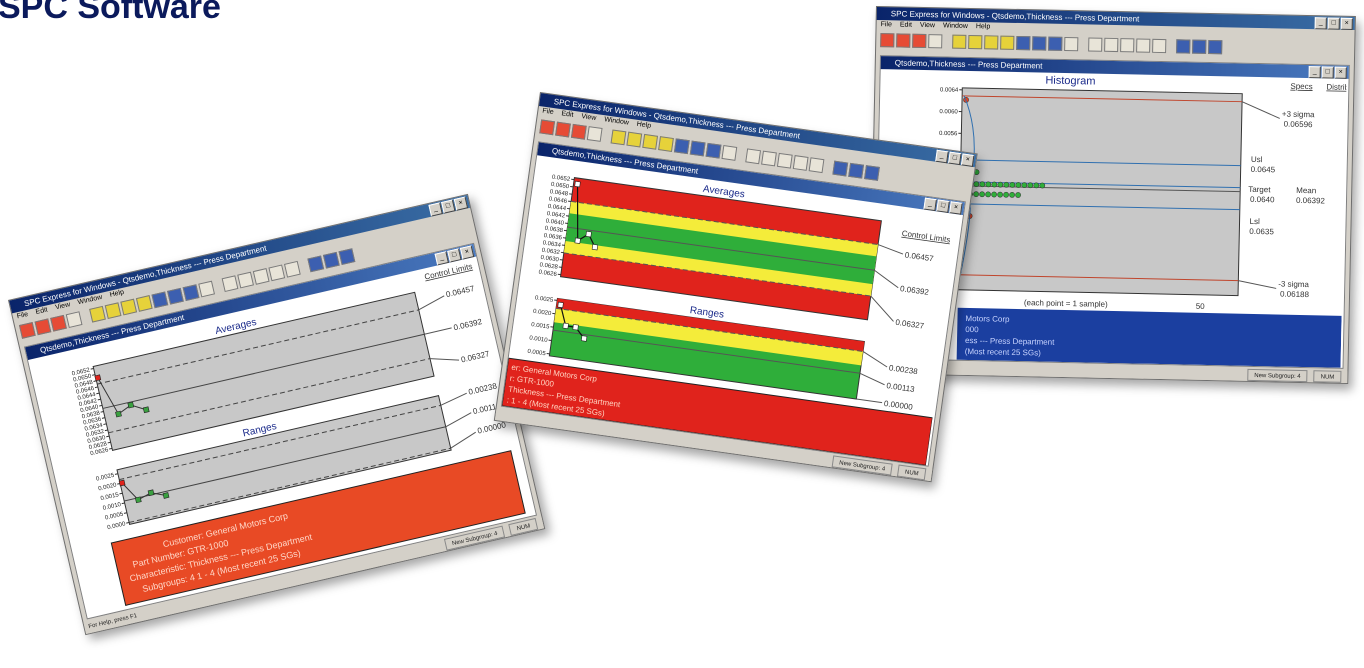  What do you see at coordinates (1336, 86) in the screenshot?
I see `distrib-tab: Distrib` at bounding box center [1336, 86].